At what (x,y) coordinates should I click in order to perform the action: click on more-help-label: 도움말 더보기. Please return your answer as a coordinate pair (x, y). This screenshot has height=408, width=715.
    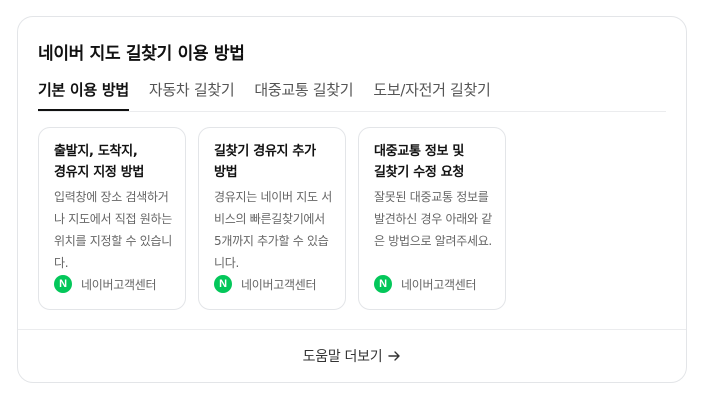
    Looking at the image, I should click on (342, 357).